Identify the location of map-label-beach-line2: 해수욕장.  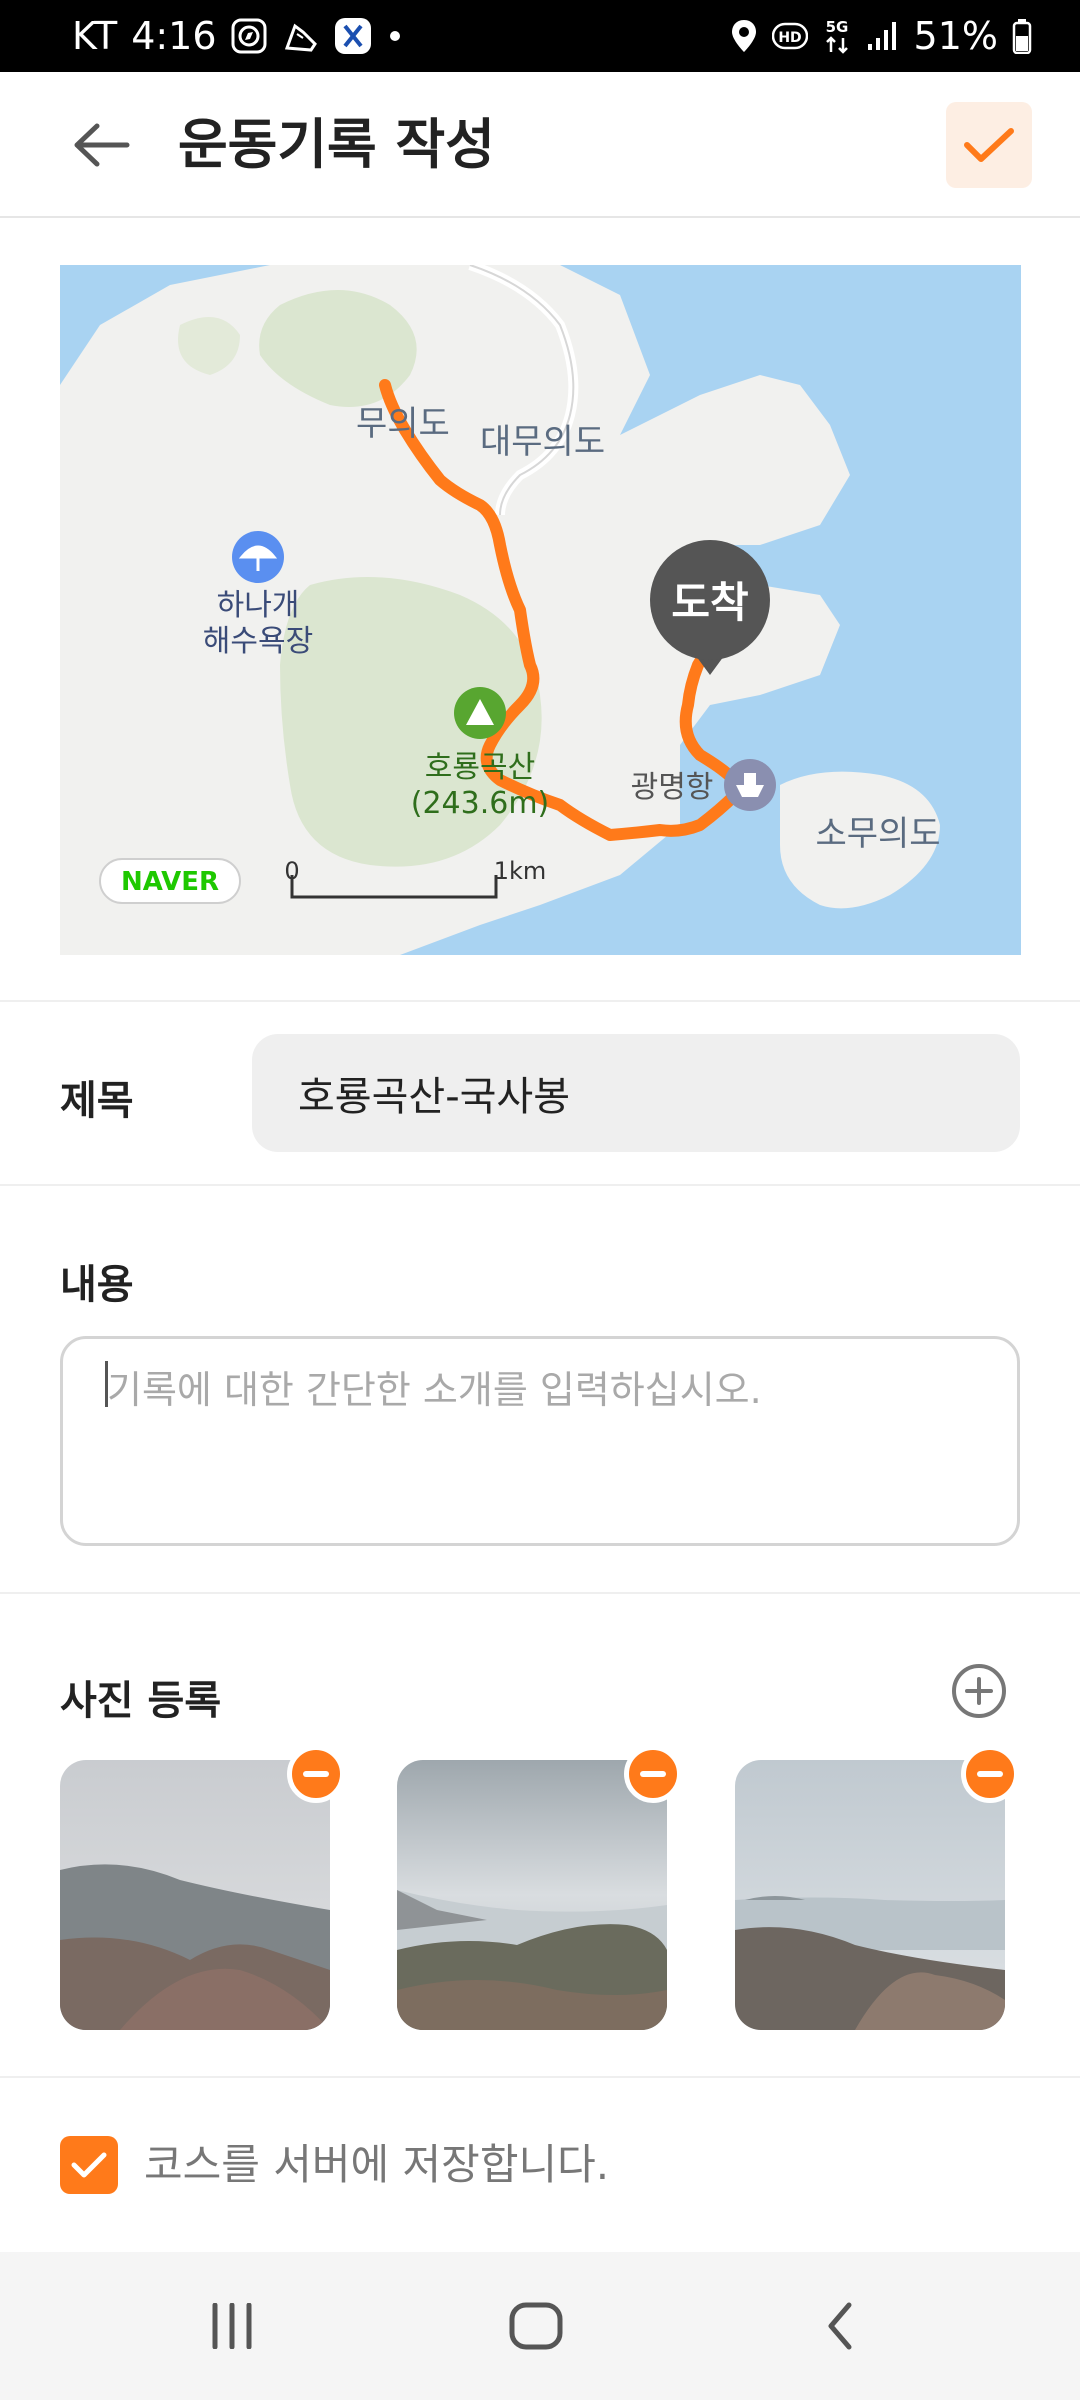
(258, 641).